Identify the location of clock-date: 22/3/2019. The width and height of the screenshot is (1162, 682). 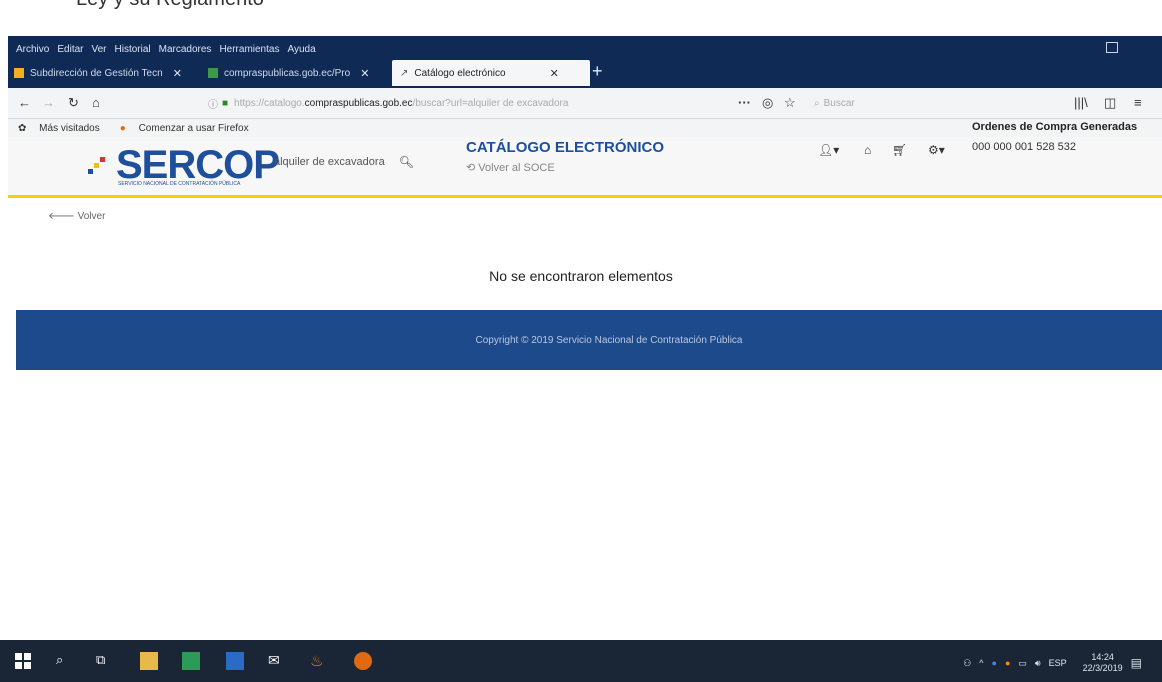
(1102, 668).